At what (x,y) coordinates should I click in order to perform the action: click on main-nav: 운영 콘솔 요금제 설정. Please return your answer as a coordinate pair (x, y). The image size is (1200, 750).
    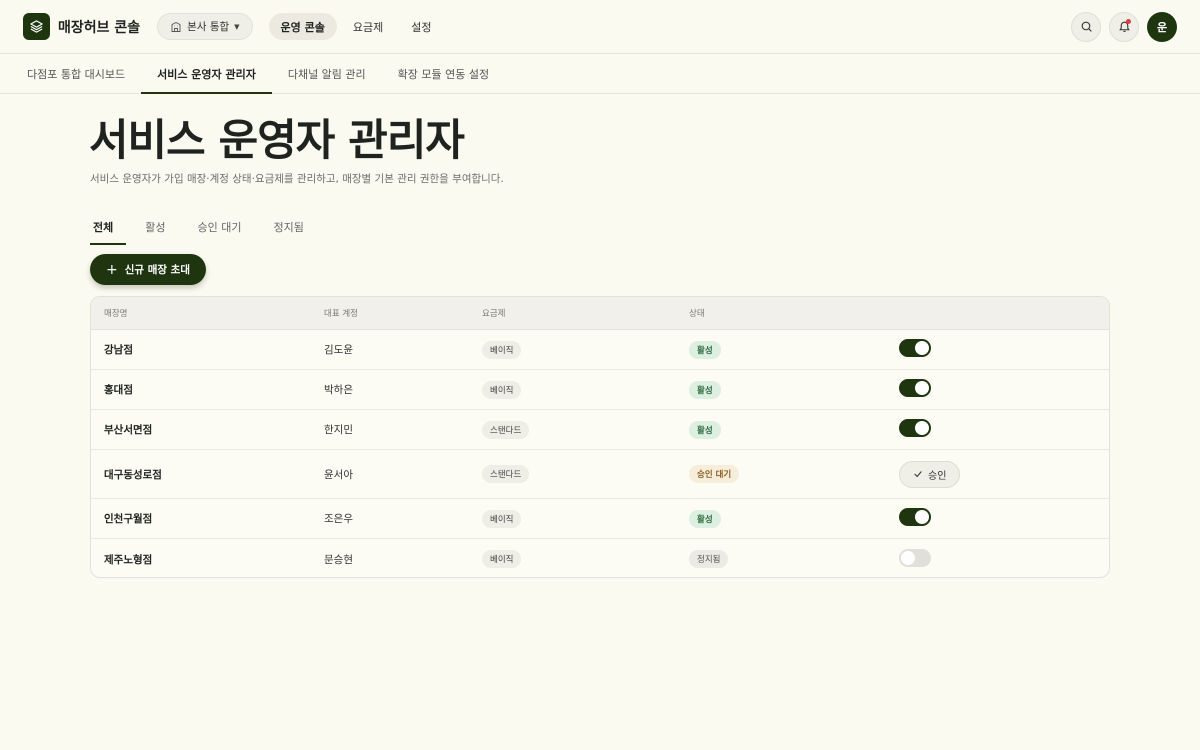
    Looking at the image, I should click on (356, 26).